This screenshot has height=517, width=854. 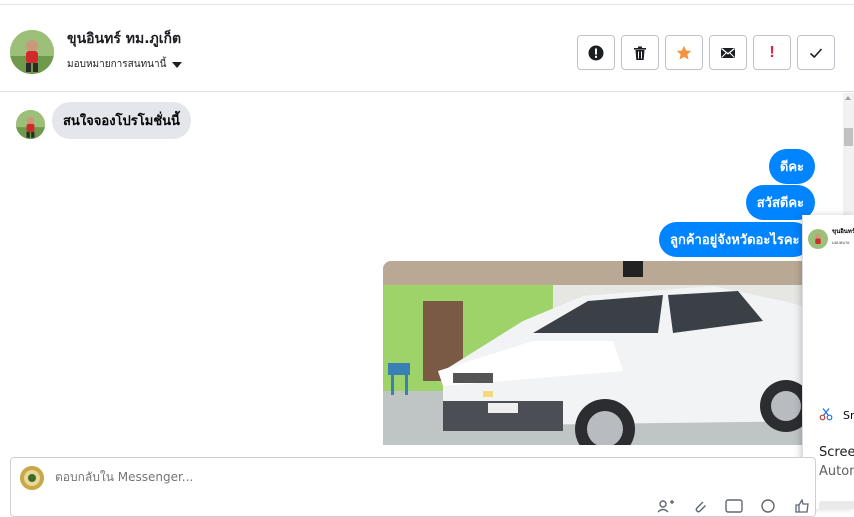 What do you see at coordinates (848, 98) in the screenshot?
I see `scroll-up-arrow-icon` at bounding box center [848, 98].